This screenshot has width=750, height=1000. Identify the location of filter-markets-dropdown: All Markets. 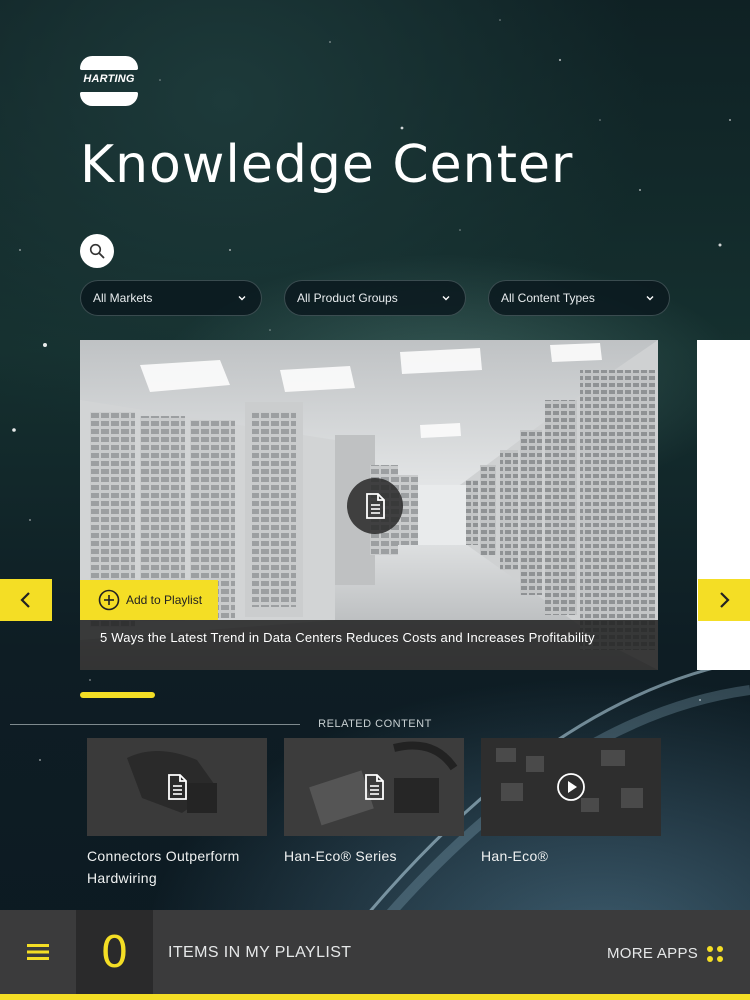
(171, 298).